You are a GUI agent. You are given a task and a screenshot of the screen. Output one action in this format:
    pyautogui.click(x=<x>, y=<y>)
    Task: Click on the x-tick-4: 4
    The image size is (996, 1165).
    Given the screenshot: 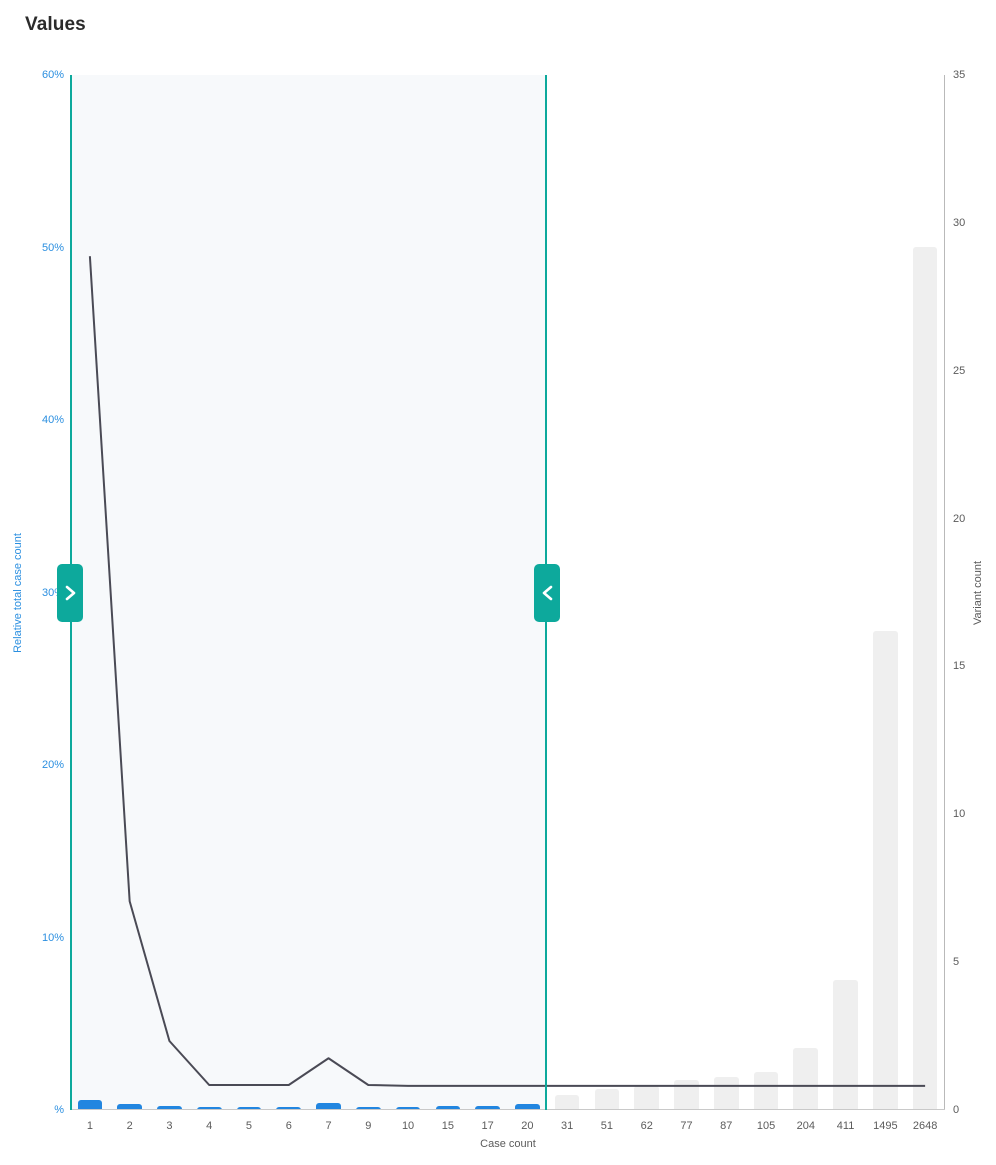 What is the action you would take?
    pyautogui.click(x=209, y=1126)
    